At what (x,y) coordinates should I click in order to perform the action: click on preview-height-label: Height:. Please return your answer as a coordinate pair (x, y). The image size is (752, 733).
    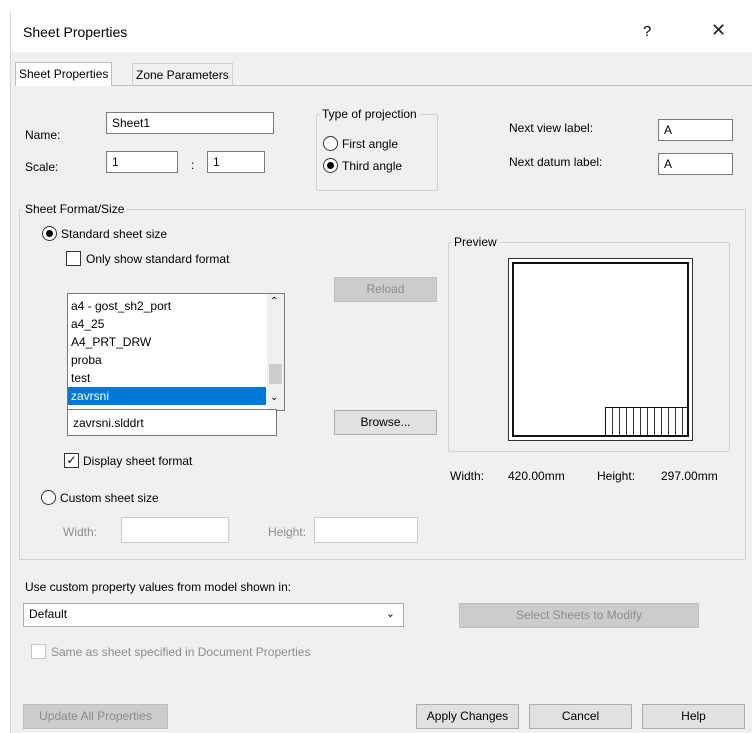
    Looking at the image, I should click on (616, 476).